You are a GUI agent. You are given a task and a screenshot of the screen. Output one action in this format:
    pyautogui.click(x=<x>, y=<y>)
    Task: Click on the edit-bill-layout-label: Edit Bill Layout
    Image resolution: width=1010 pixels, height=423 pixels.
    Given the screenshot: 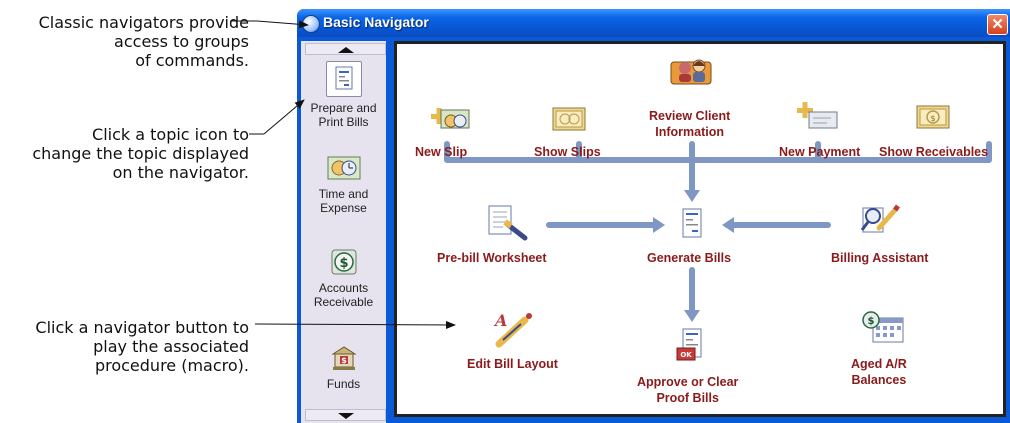 What is the action you would take?
    pyautogui.click(x=512, y=364)
    